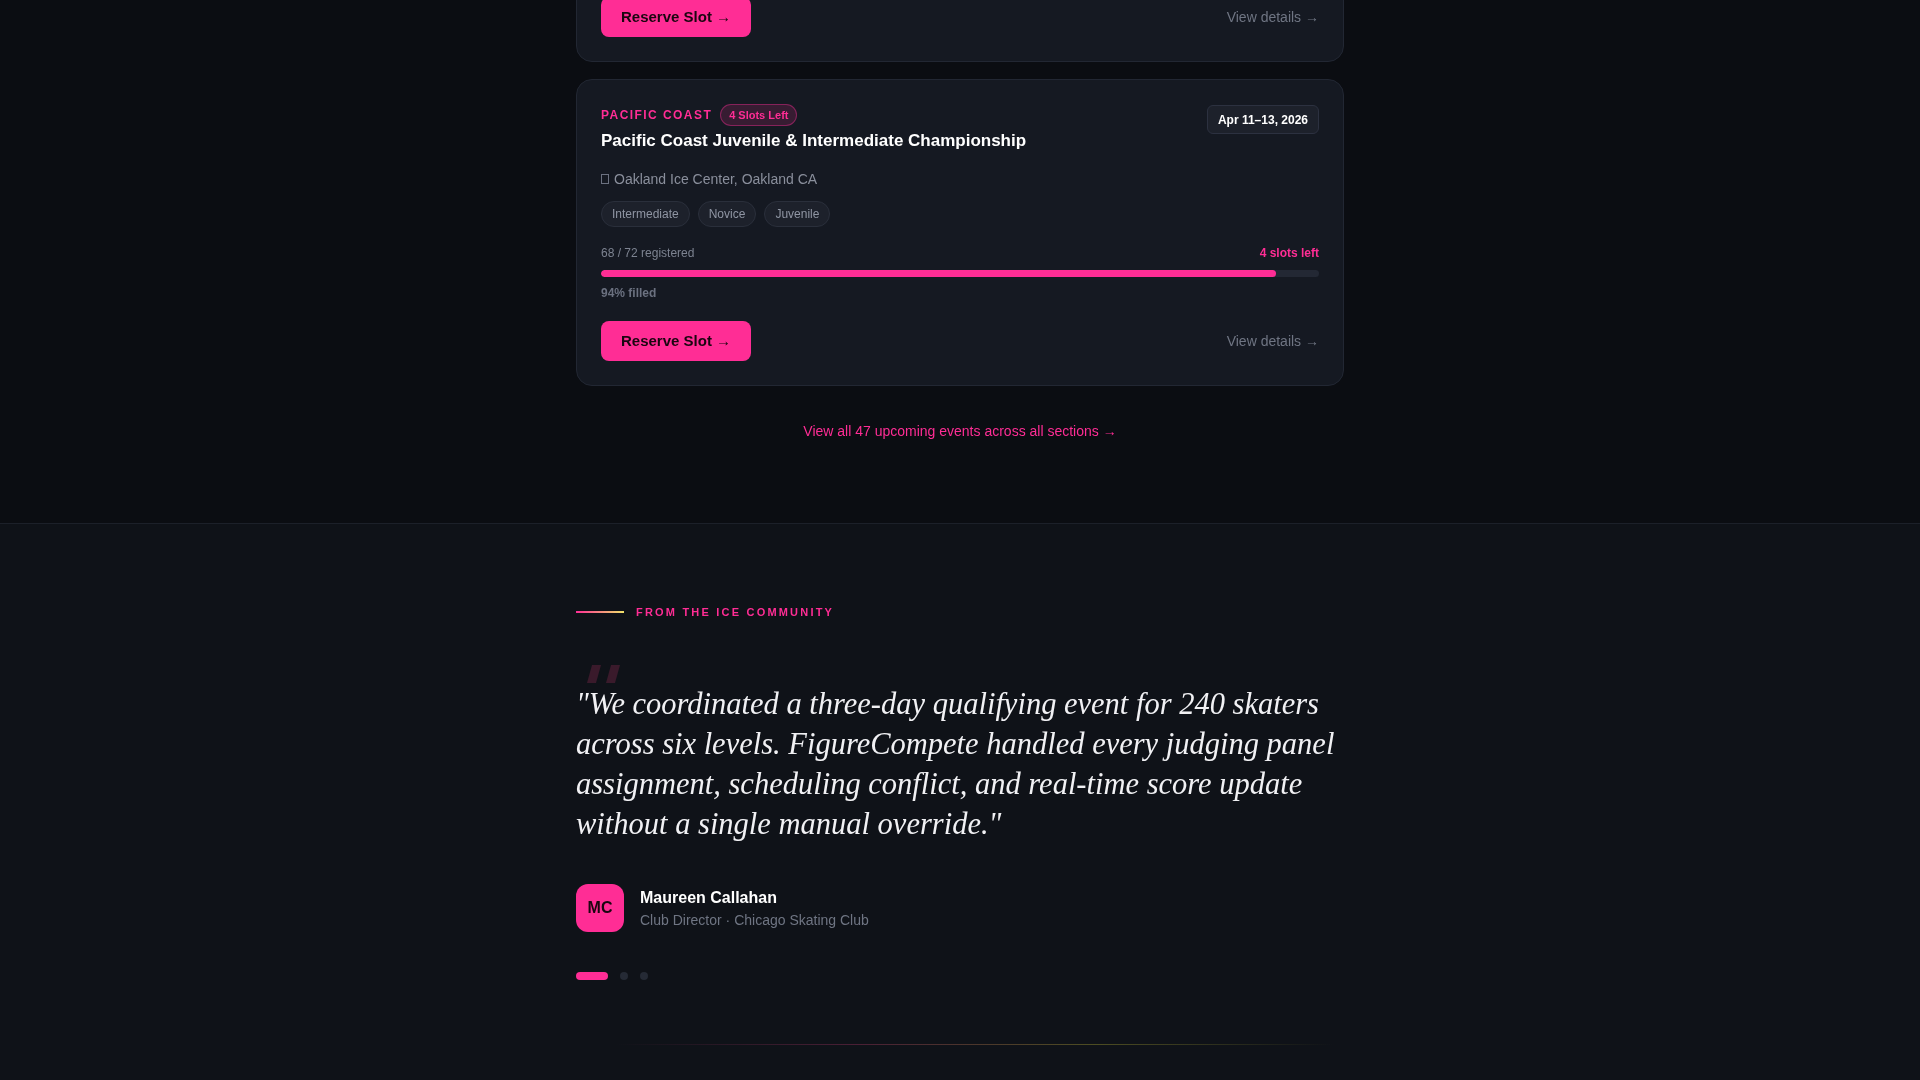 The width and height of the screenshot is (1920, 1080). I want to click on registered-count: 68 / 72 registered, so click(648, 253).